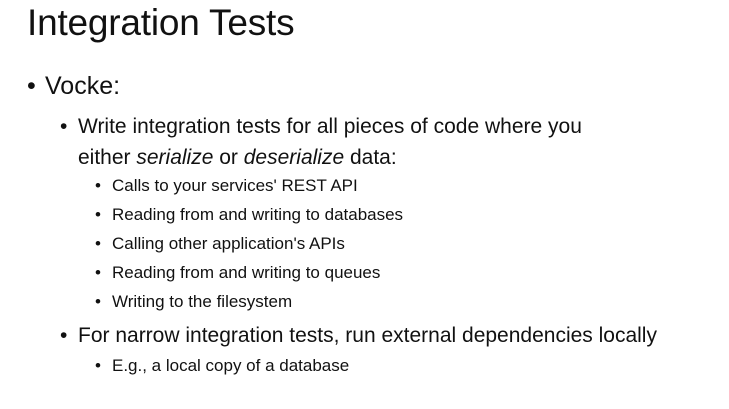  I want to click on sub-bullet-queues: • Reading from and writing to queues, so click(237, 273).